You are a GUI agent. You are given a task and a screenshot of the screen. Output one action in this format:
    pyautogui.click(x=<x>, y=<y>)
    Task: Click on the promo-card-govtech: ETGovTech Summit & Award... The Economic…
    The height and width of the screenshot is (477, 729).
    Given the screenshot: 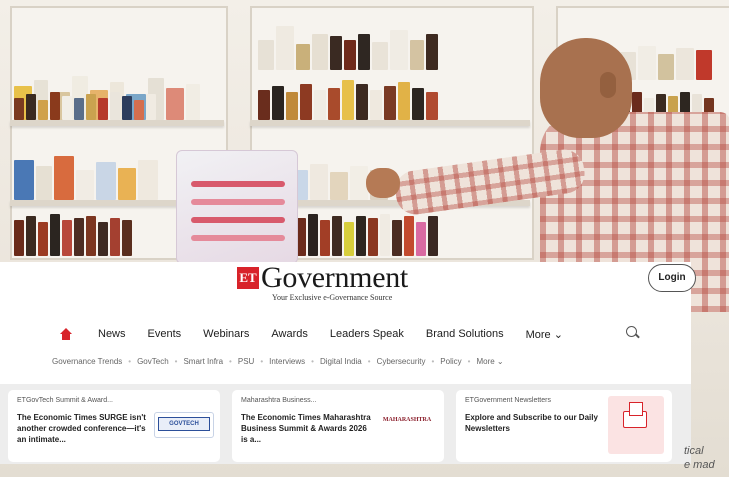 What is the action you would take?
    pyautogui.click(x=114, y=426)
    